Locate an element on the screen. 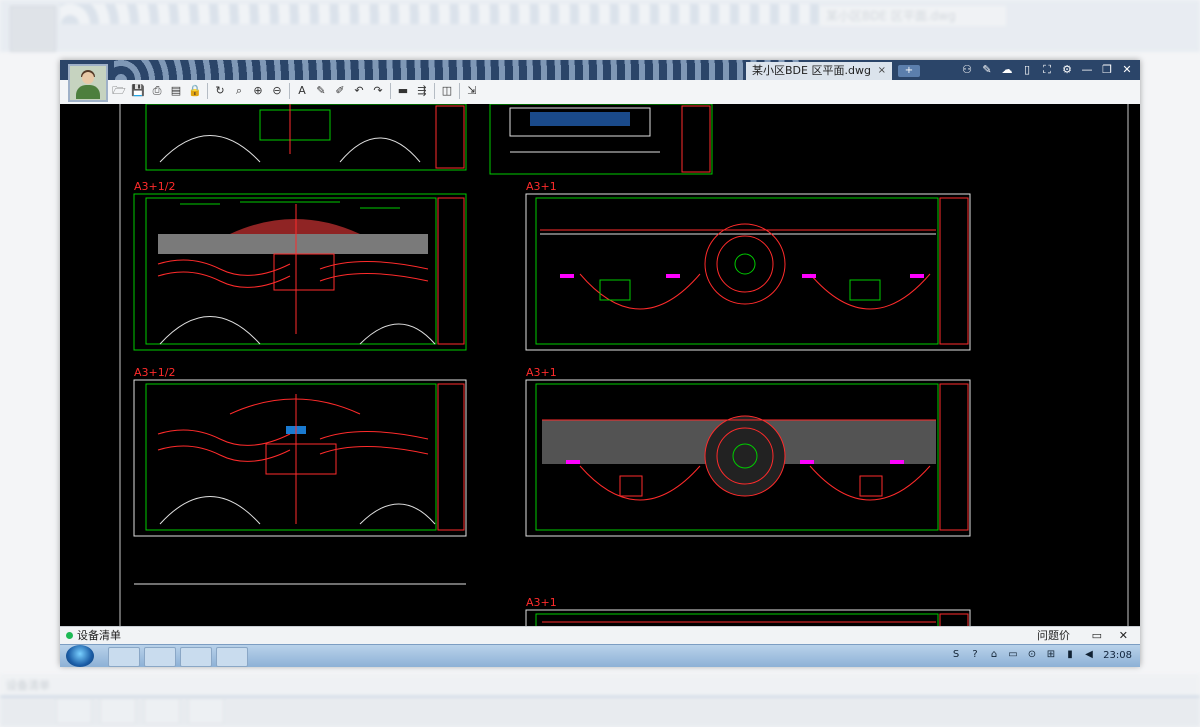 The width and height of the screenshot is (1200, 727). chat-icon: ☁ is located at coordinates (1007, 70).